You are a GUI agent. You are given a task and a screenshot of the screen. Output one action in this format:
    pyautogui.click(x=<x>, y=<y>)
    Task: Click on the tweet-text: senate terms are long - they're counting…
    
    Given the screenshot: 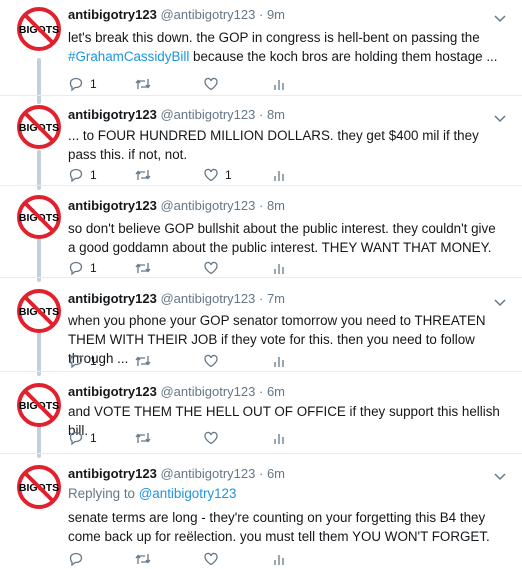 What is the action you would take?
    pyautogui.click(x=279, y=527)
    